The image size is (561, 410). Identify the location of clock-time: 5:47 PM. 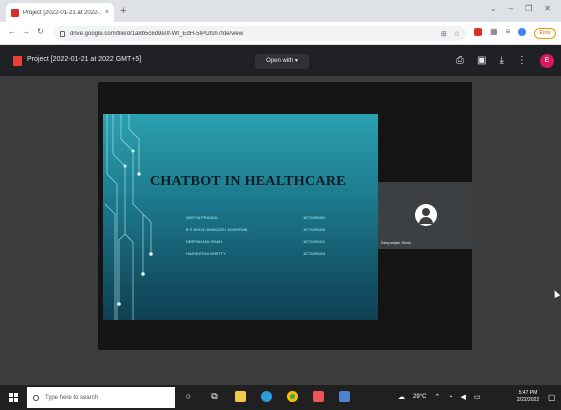
(528, 393).